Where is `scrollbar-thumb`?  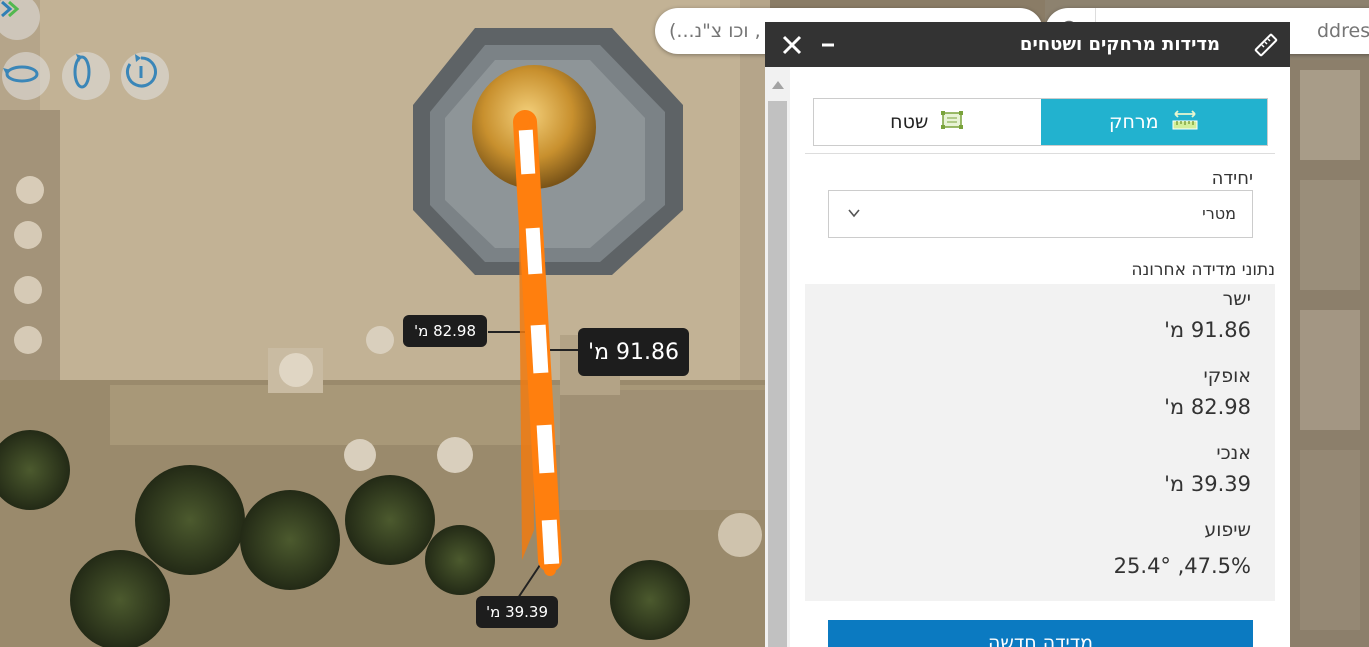 scrollbar-thumb is located at coordinates (777, 374).